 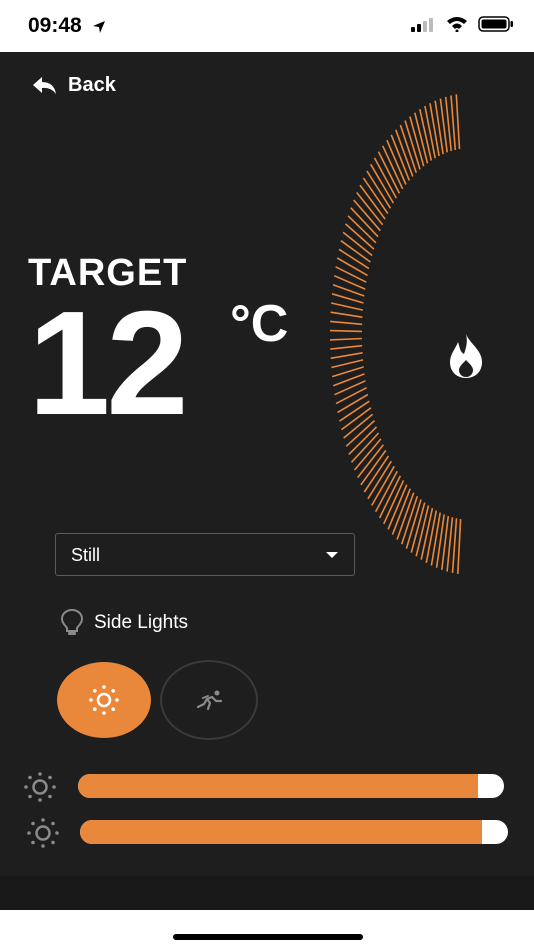 I want to click on status-icons, so click(x=462, y=26).